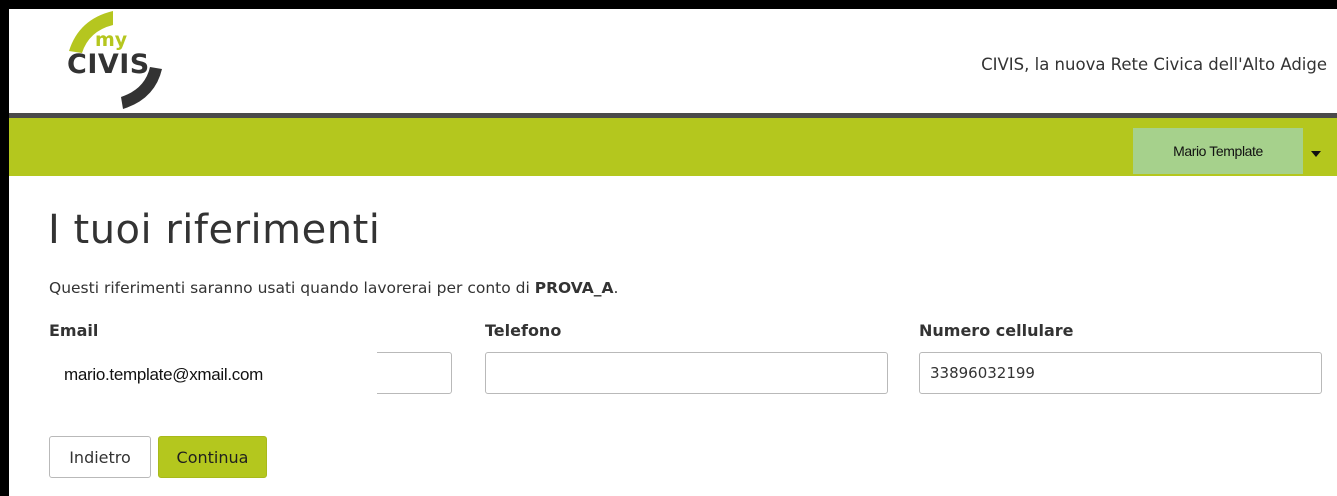  What do you see at coordinates (982, 373) in the screenshot?
I see `mobile-value: 33896032199` at bounding box center [982, 373].